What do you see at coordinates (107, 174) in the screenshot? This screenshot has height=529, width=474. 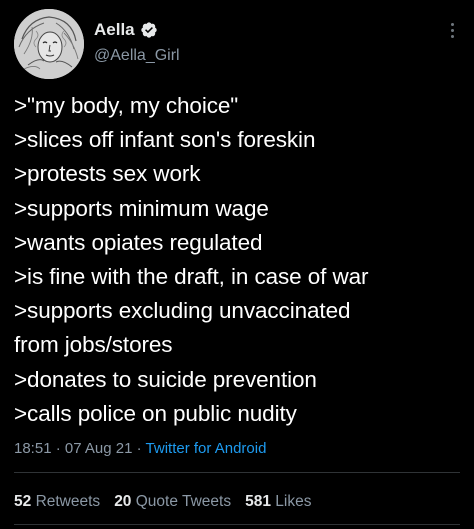 I see `tweet-text-line: >protests sex work` at bounding box center [107, 174].